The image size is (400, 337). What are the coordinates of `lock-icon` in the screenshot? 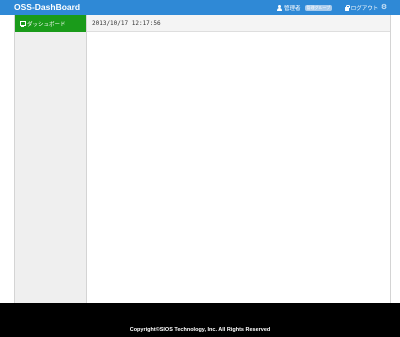 It's located at (347, 7).